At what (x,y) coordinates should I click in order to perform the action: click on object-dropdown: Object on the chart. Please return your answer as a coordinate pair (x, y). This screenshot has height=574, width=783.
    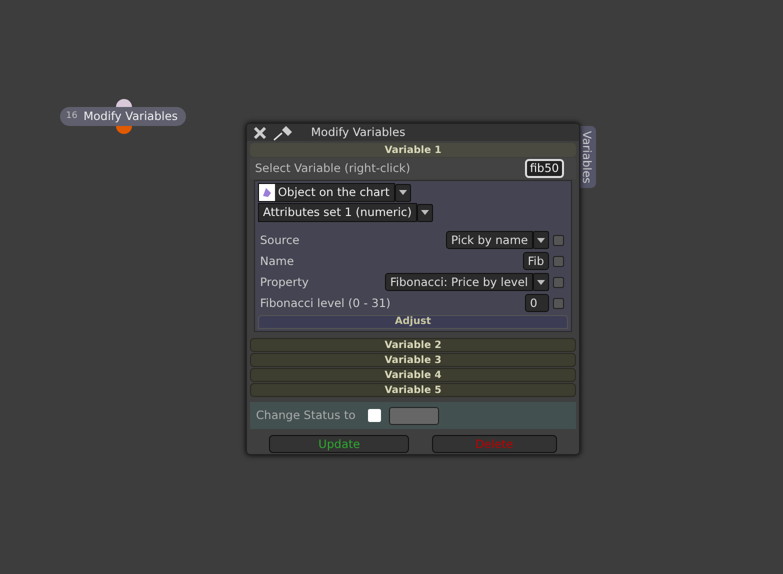
    Looking at the image, I should click on (326, 192).